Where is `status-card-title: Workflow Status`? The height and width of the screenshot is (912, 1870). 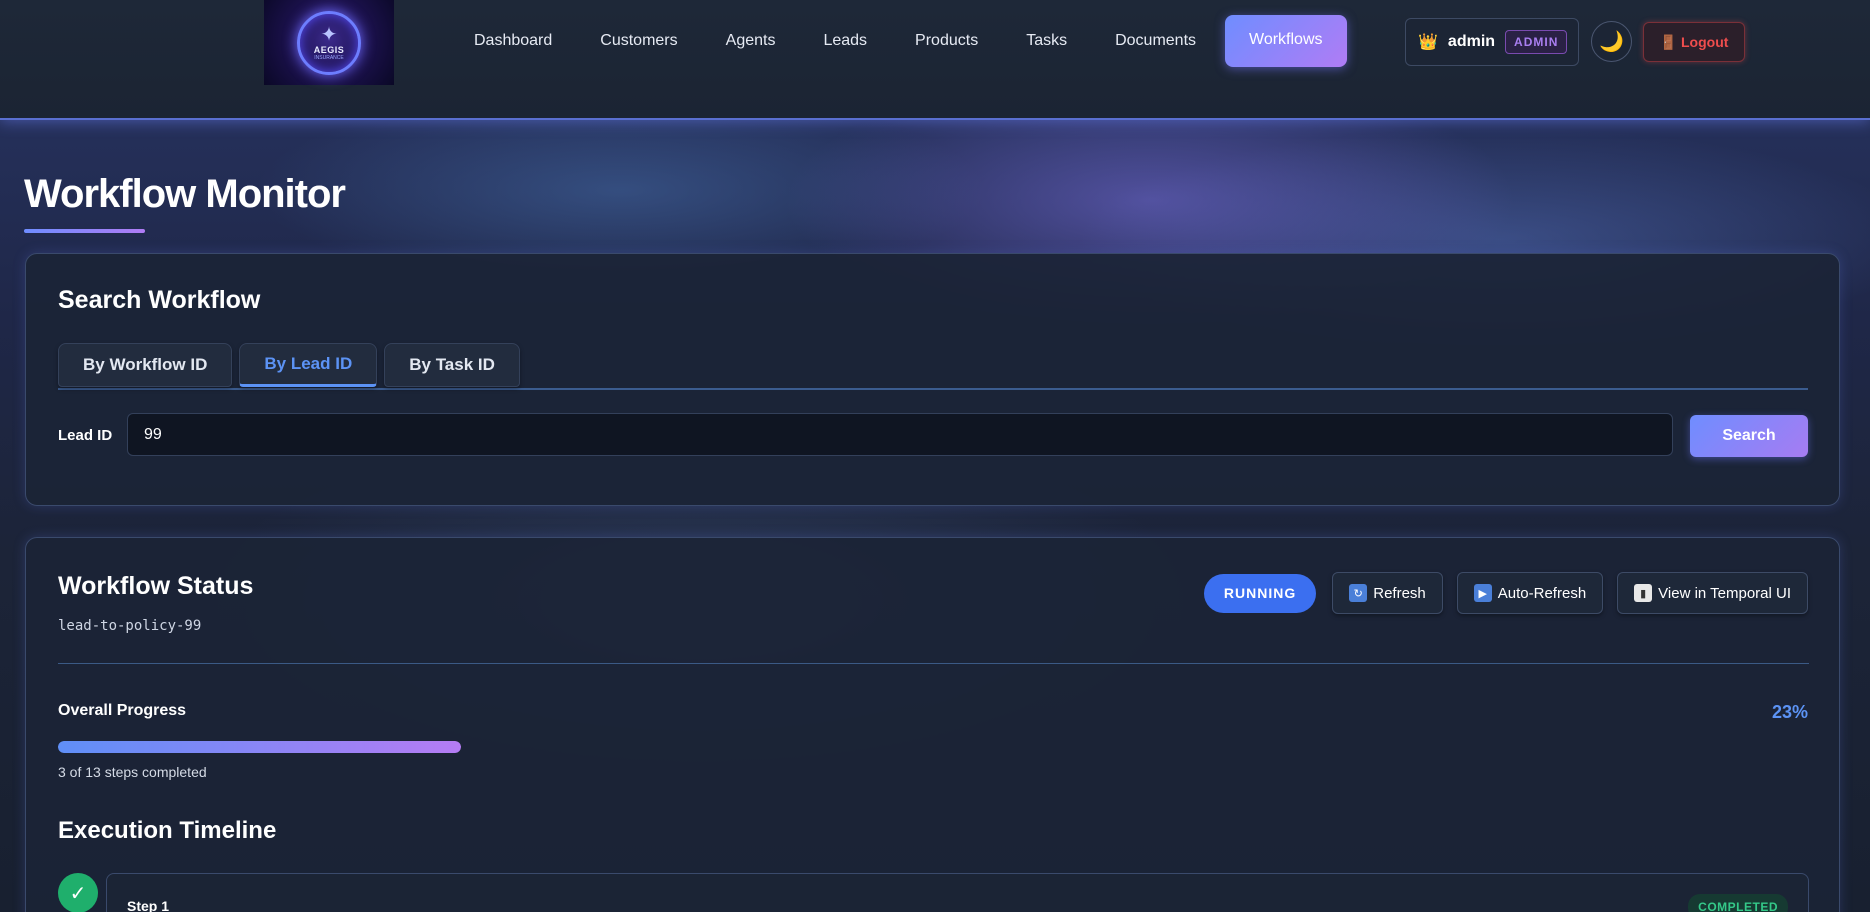
status-card-title: Workflow Status is located at coordinates (156, 586).